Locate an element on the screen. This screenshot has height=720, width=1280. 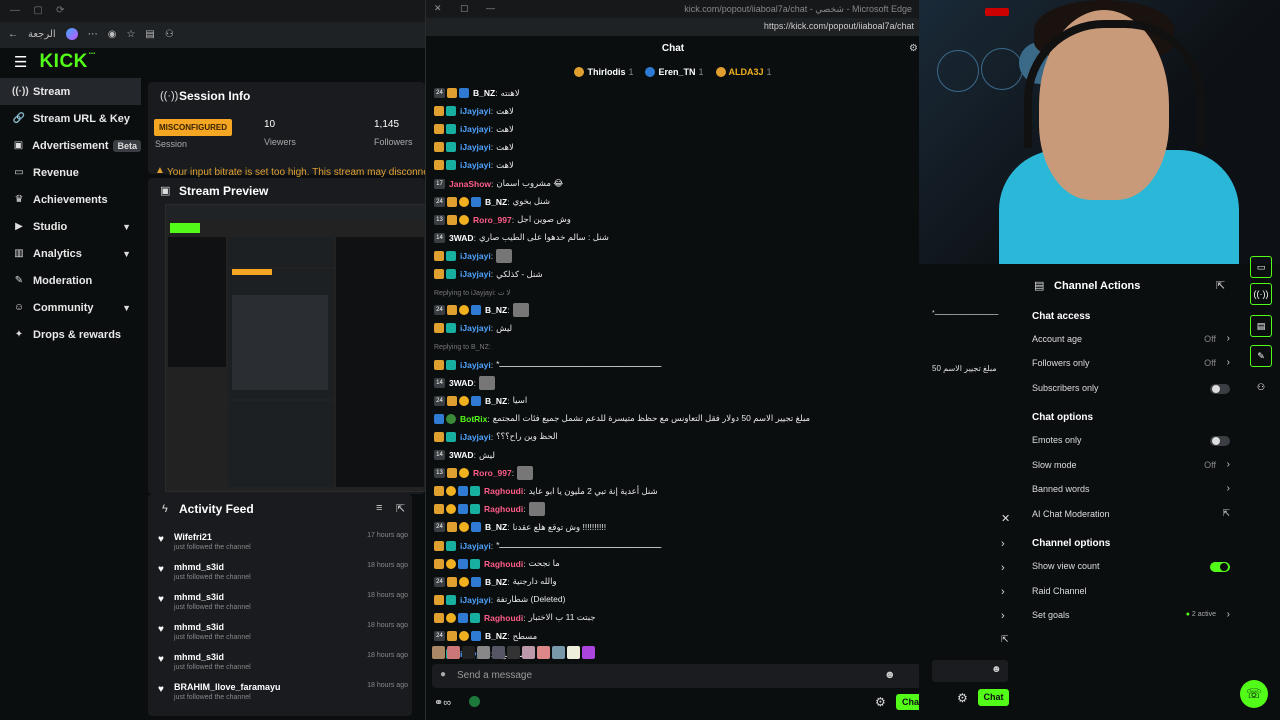
collections-icon: ▤ is located at coordinates (149, 34).